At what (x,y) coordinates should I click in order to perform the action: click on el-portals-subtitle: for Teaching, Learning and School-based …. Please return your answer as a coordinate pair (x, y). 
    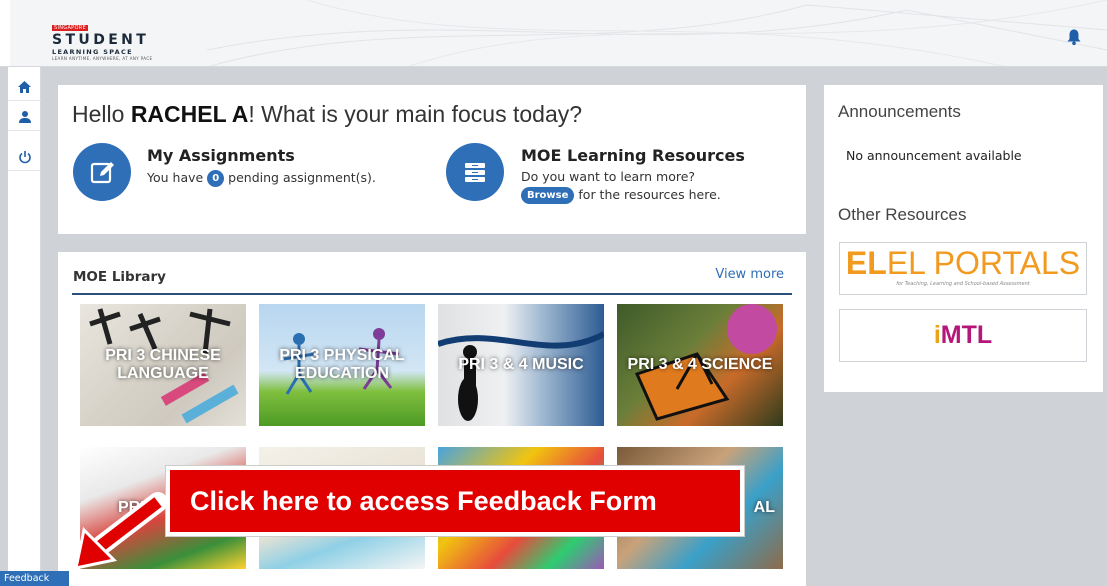
    Looking at the image, I should click on (963, 284).